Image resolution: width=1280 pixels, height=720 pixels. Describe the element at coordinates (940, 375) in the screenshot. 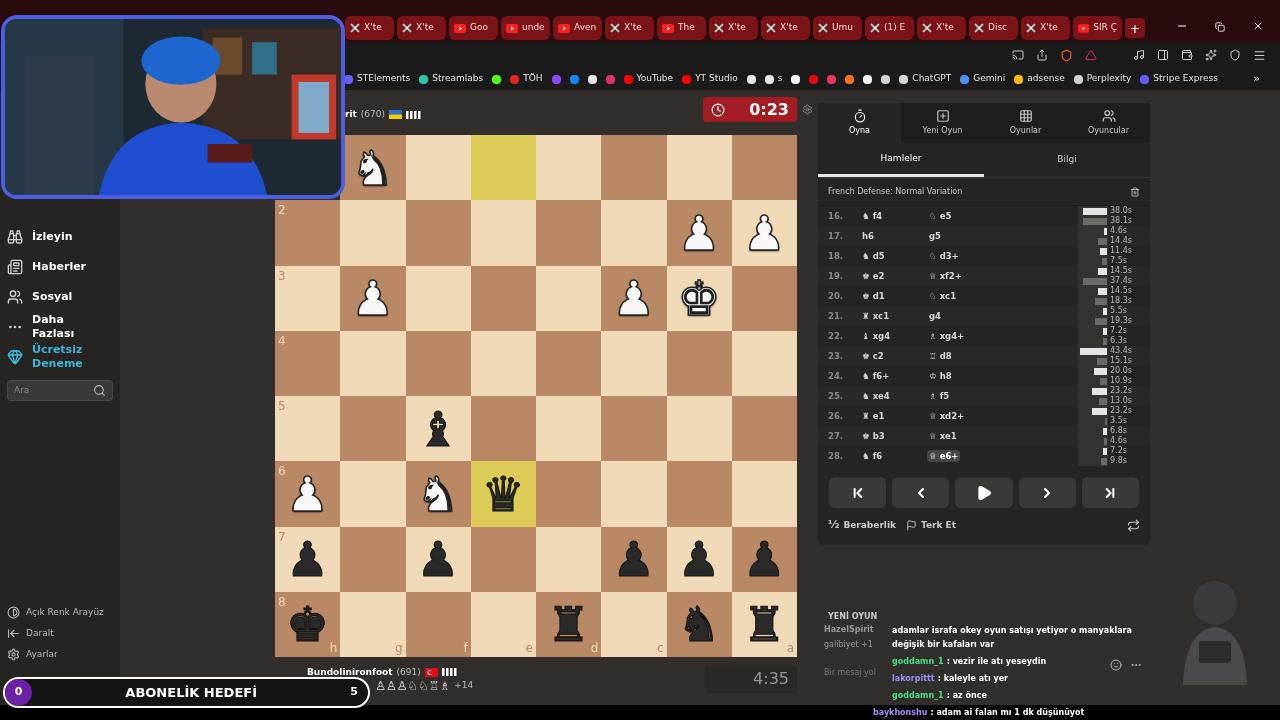

I see `move: ♔ h8` at that location.